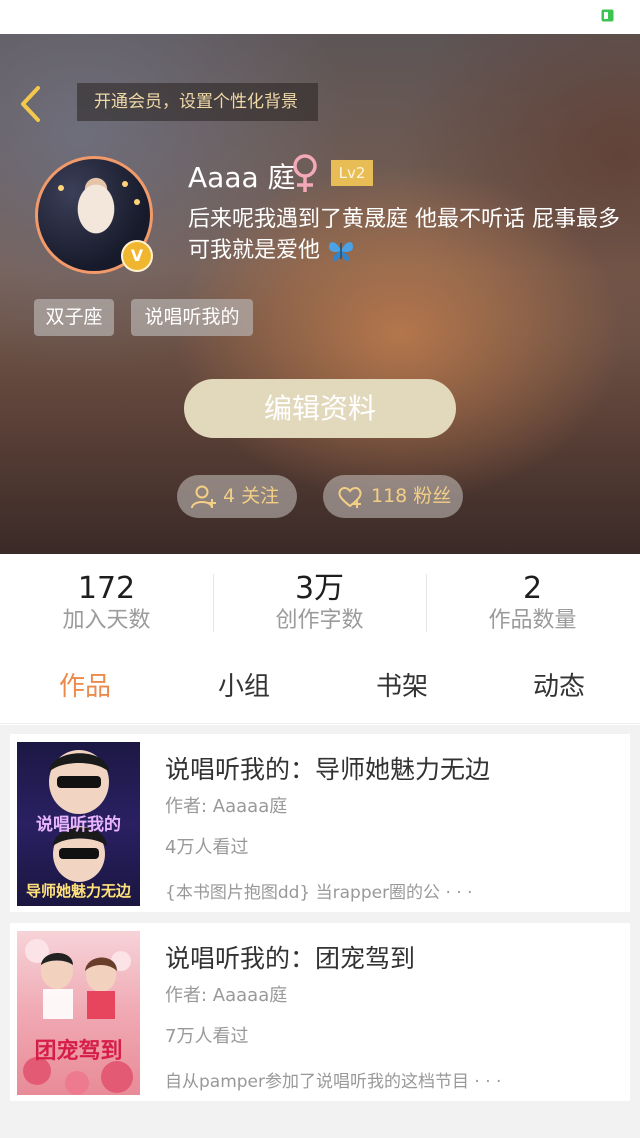  What do you see at coordinates (78, 1017) in the screenshot?
I see `cover-art` at bounding box center [78, 1017].